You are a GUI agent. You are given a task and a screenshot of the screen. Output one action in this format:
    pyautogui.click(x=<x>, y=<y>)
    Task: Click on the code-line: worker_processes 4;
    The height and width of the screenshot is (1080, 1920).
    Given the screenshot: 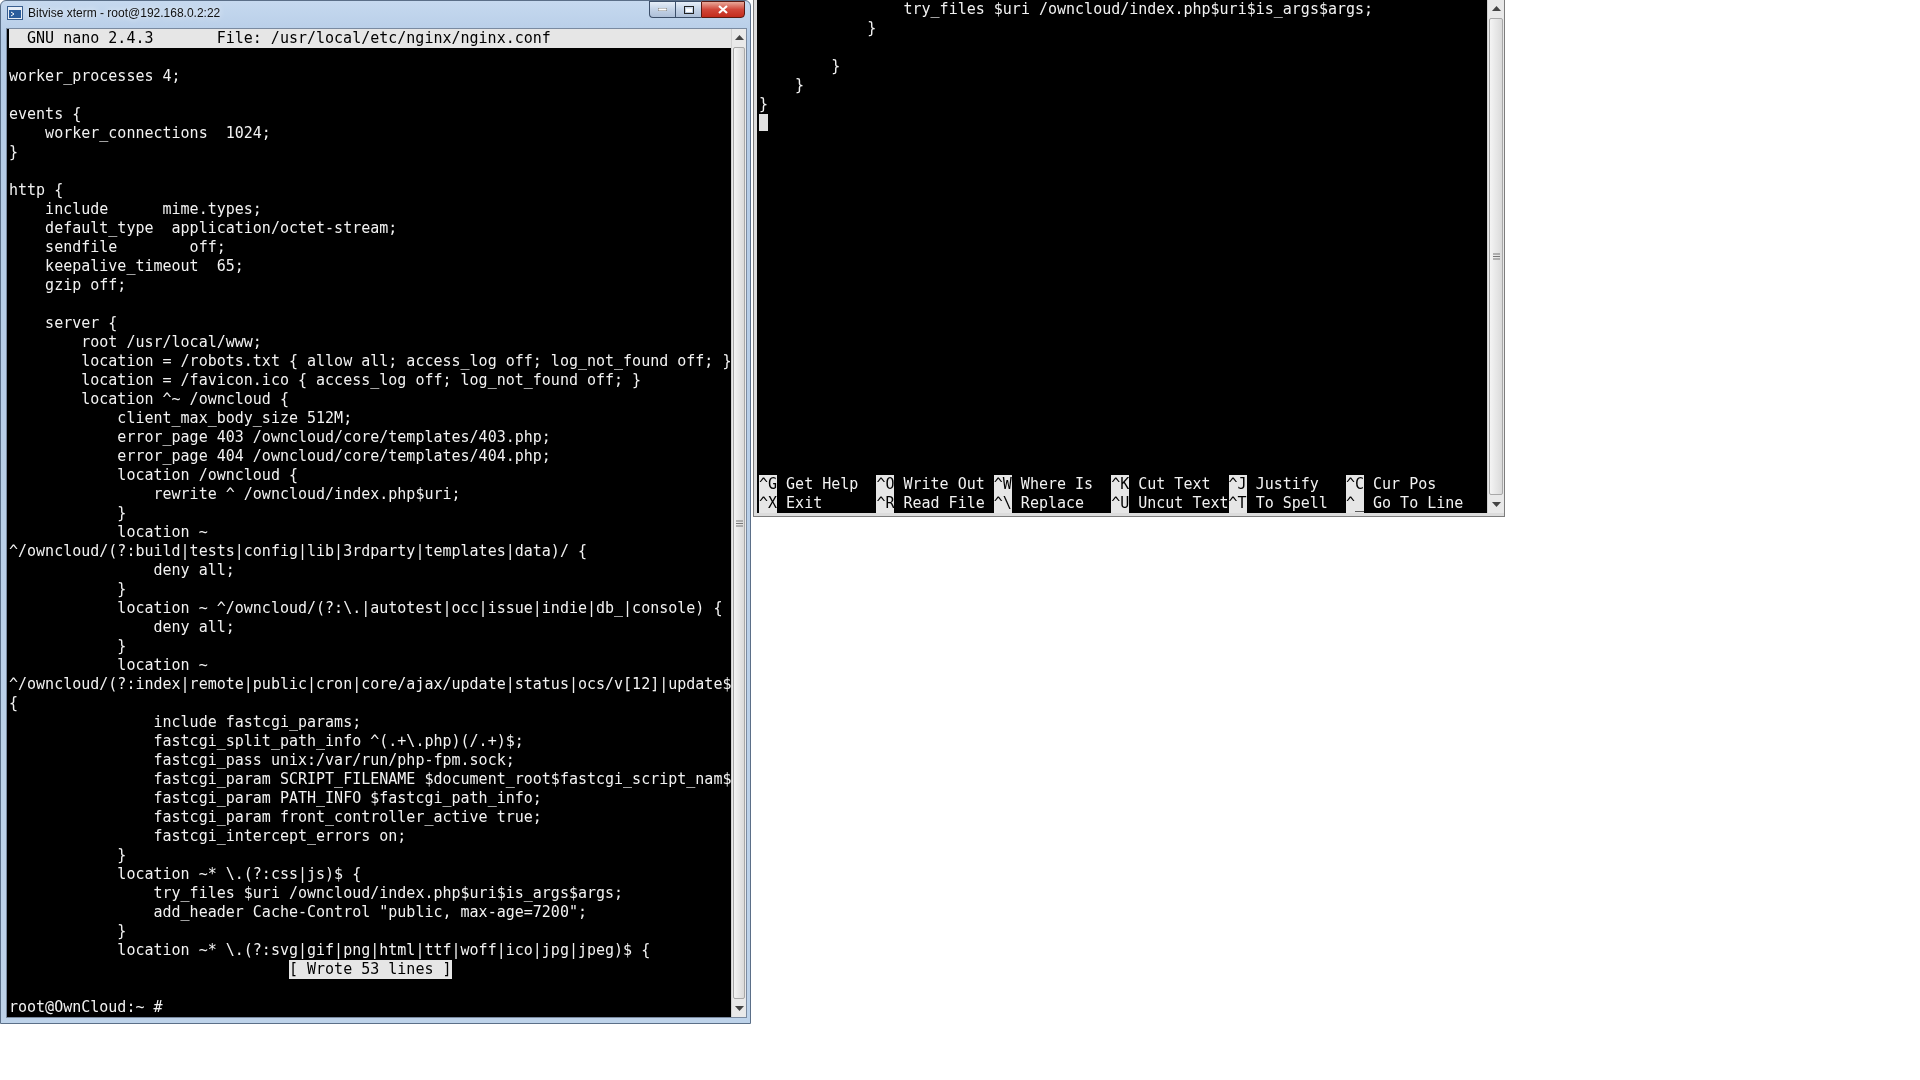 What is the action you would take?
    pyautogui.click(x=95, y=76)
    